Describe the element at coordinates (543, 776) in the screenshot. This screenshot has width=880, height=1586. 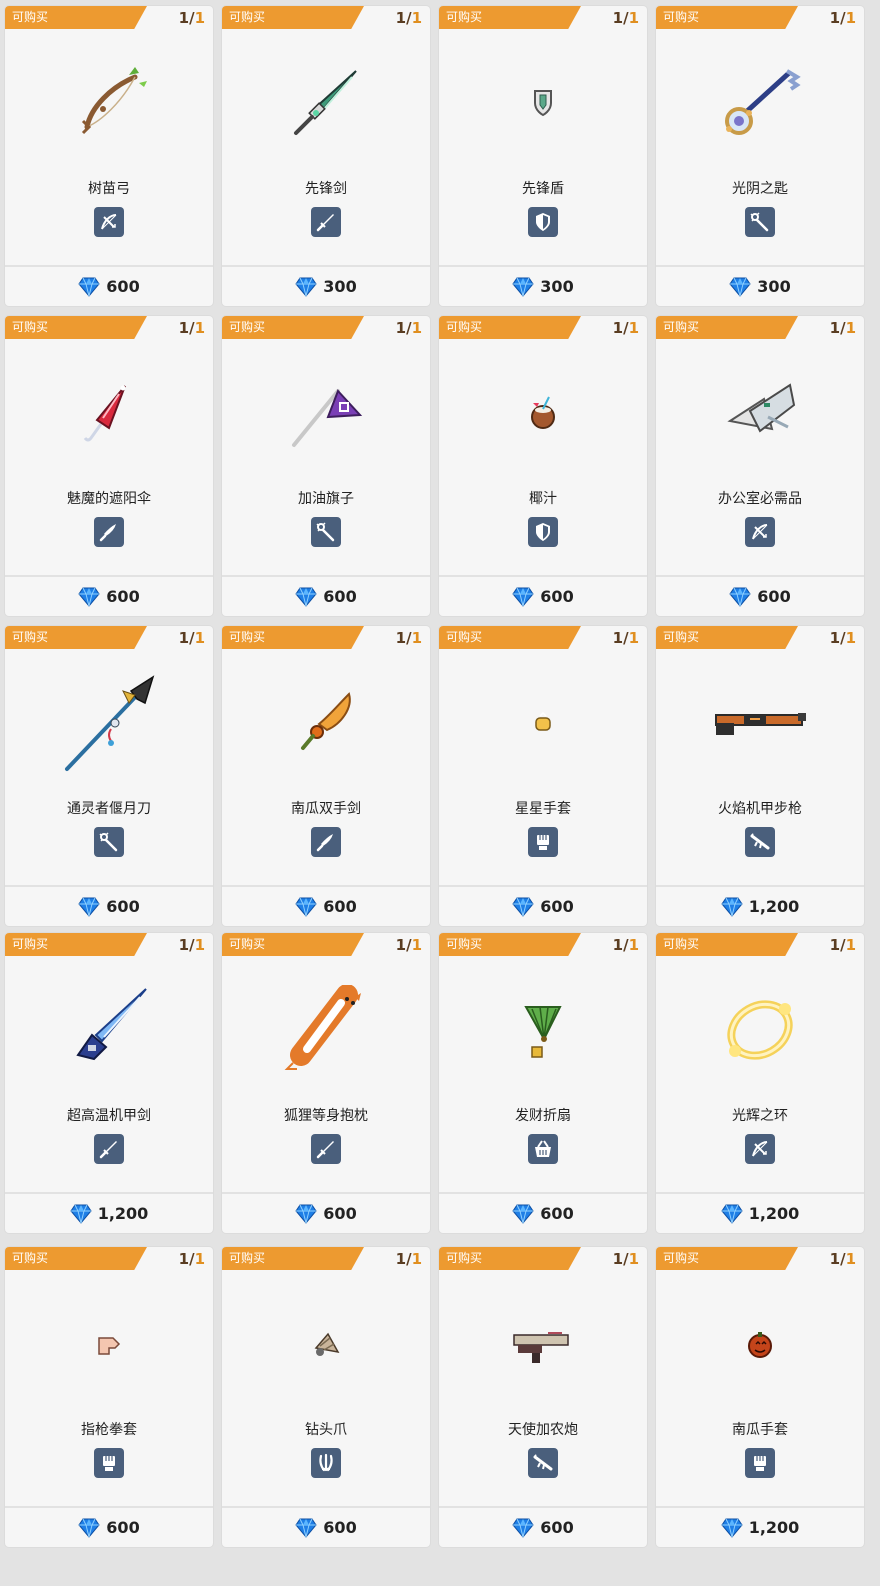
I see `shop-item-card: 可购买 1/1 星星手套 600` at that location.